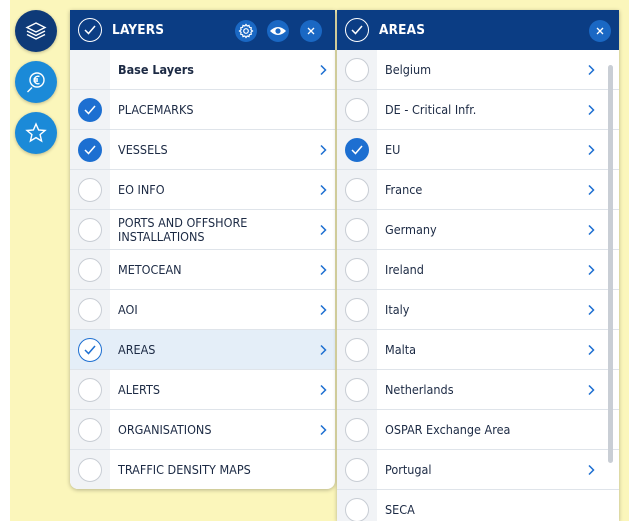  Describe the element at coordinates (478, 470) in the screenshot. I see `list-item: Portugal` at that location.